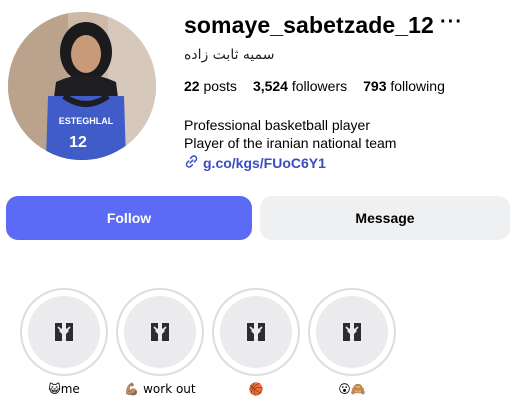 This screenshot has width=514, height=402. I want to click on profile-avatar: ESTEGHLAL 12, so click(82, 86).